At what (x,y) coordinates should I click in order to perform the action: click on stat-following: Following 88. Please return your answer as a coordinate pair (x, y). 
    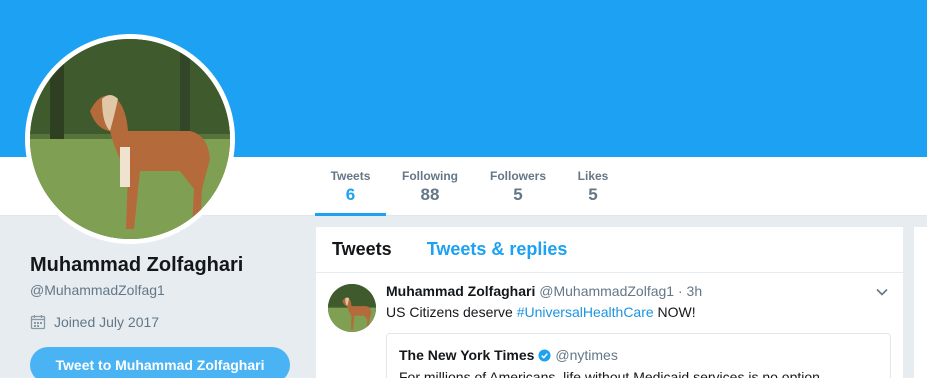
    Looking at the image, I should click on (430, 186).